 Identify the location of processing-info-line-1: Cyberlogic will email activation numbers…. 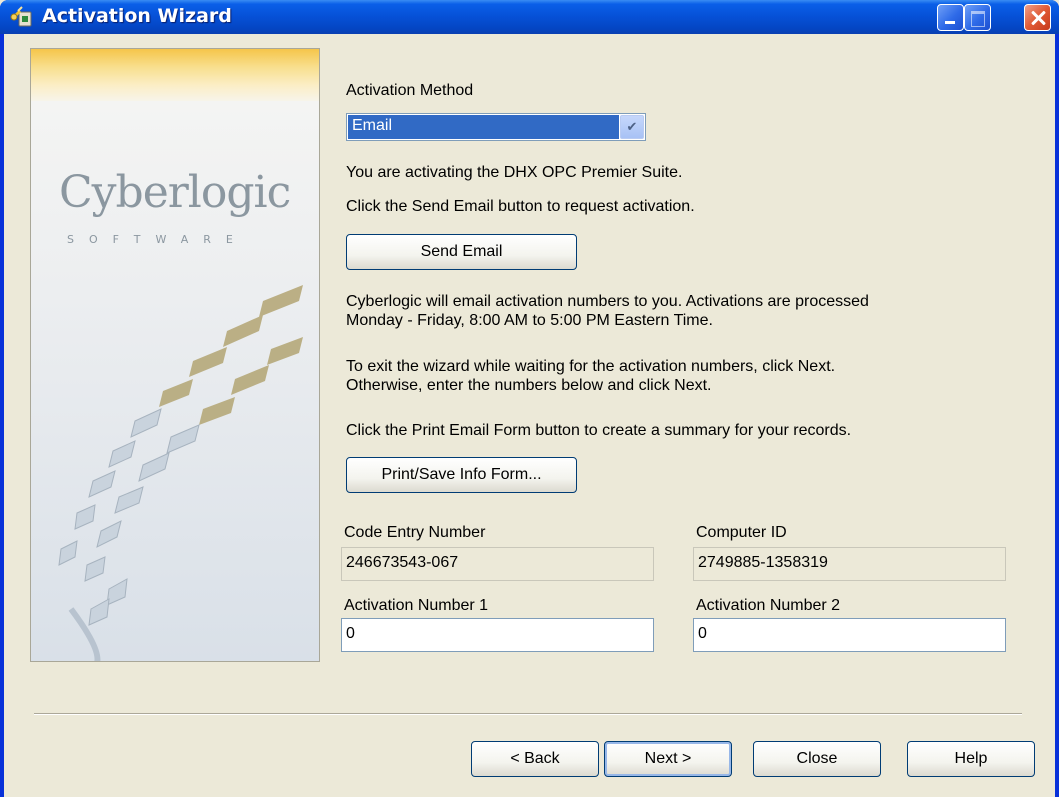
(607, 301).